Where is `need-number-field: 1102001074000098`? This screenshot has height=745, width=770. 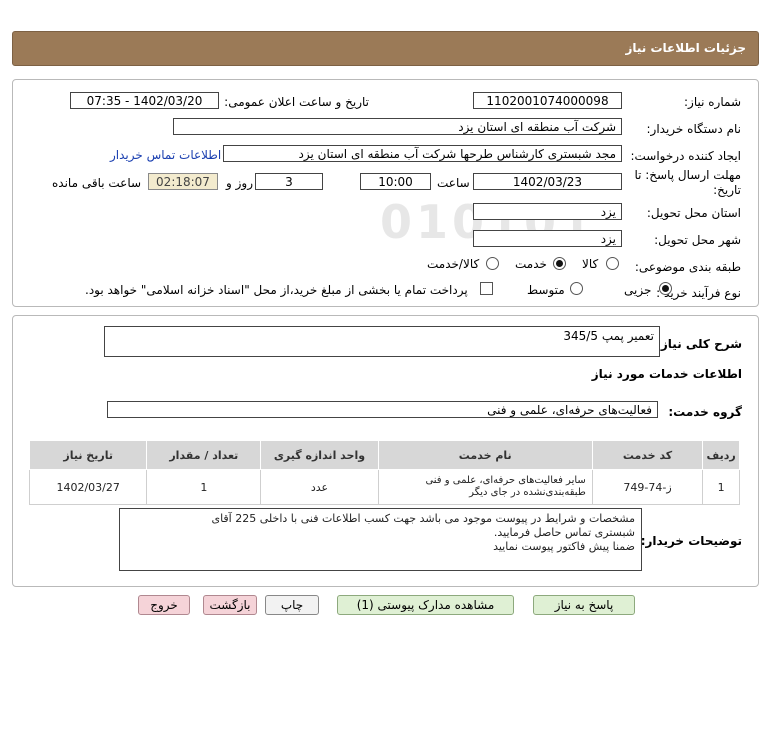 need-number-field: 1102001074000098 is located at coordinates (547, 100).